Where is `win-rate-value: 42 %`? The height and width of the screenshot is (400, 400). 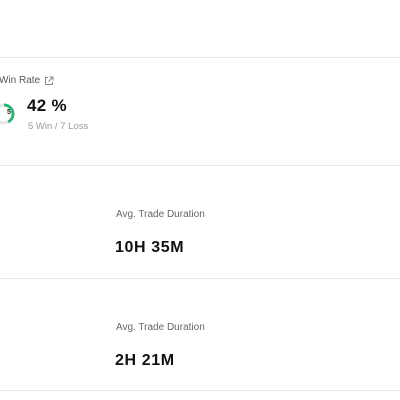 win-rate-value: 42 % is located at coordinates (47, 105).